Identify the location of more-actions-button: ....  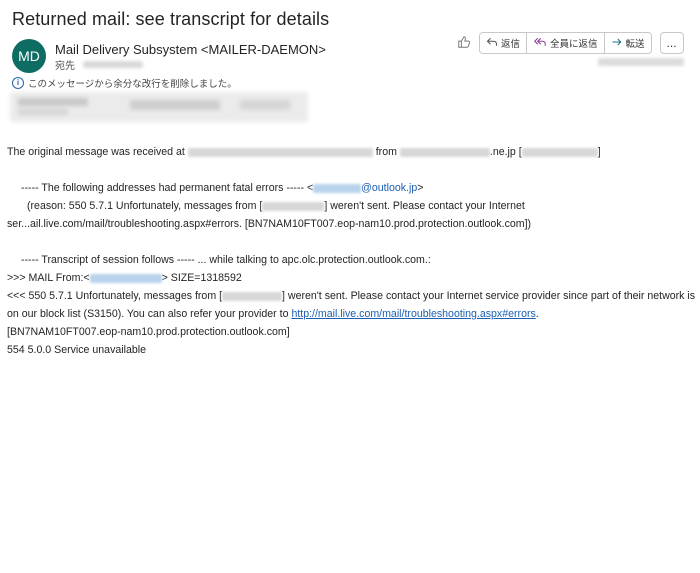
(671, 43).